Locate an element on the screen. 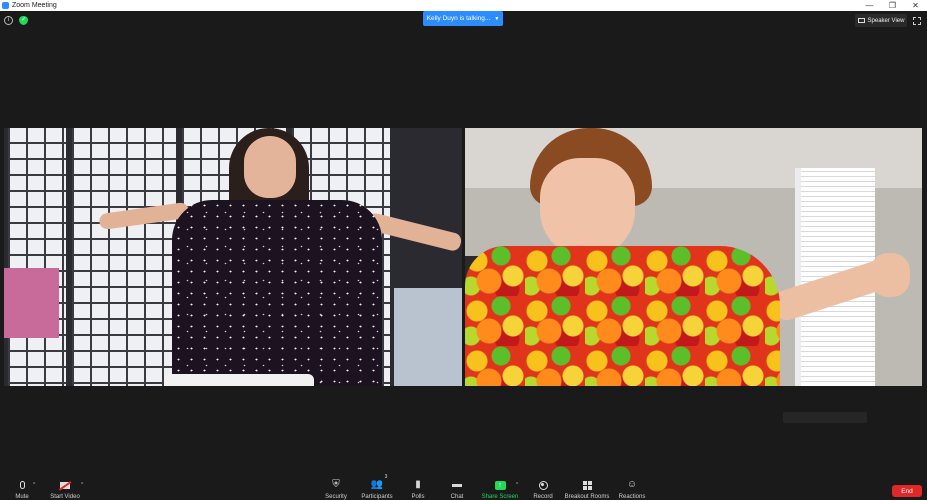 The image size is (927, 500). minimize-button: — is located at coordinates (869, 5).